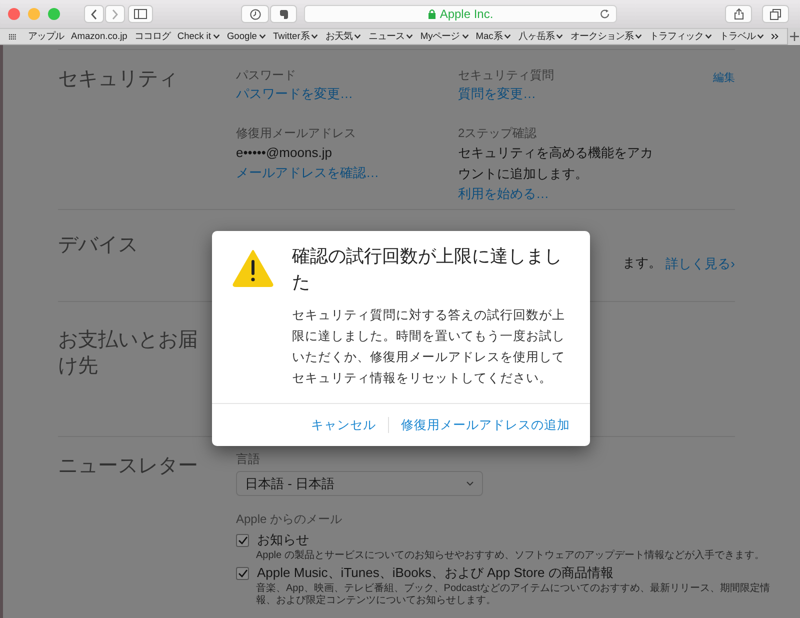 This screenshot has height=618, width=800. What do you see at coordinates (427, 269) in the screenshot?
I see `dialog-title: 確認の試行回数が上限に達しました` at bounding box center [427, 269].